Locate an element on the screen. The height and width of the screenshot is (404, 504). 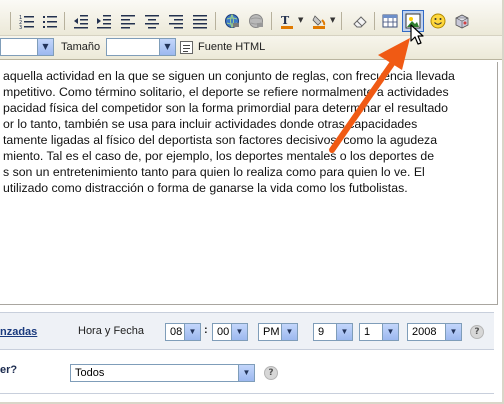
numbered-list-icon: 123 is located at coordinates (27, 21).